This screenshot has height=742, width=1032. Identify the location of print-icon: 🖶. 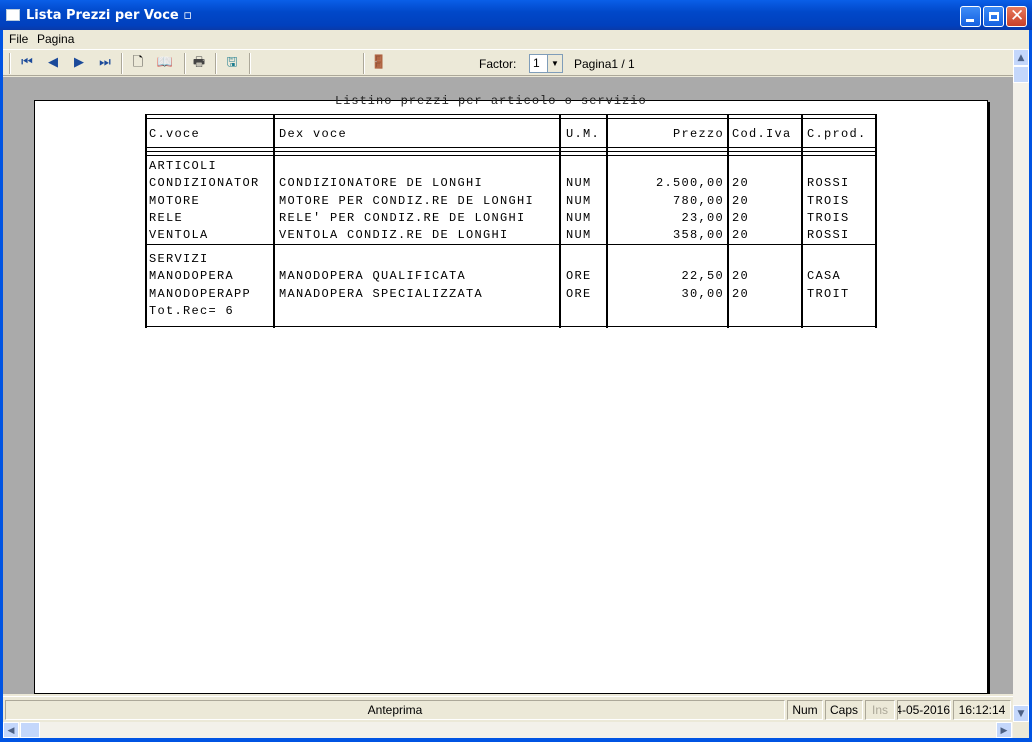
(199, 63).